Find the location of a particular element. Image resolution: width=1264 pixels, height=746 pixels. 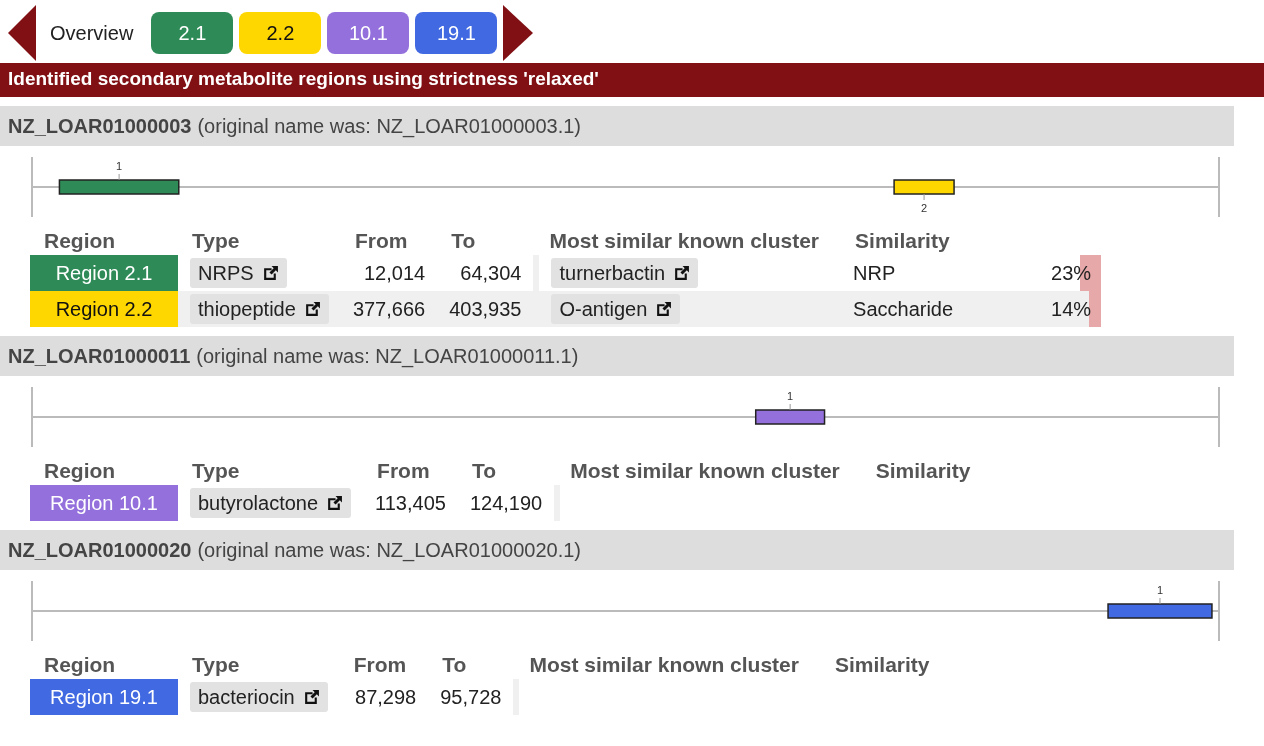

table-cell: 124,190 is located at coordinates (506, 503).